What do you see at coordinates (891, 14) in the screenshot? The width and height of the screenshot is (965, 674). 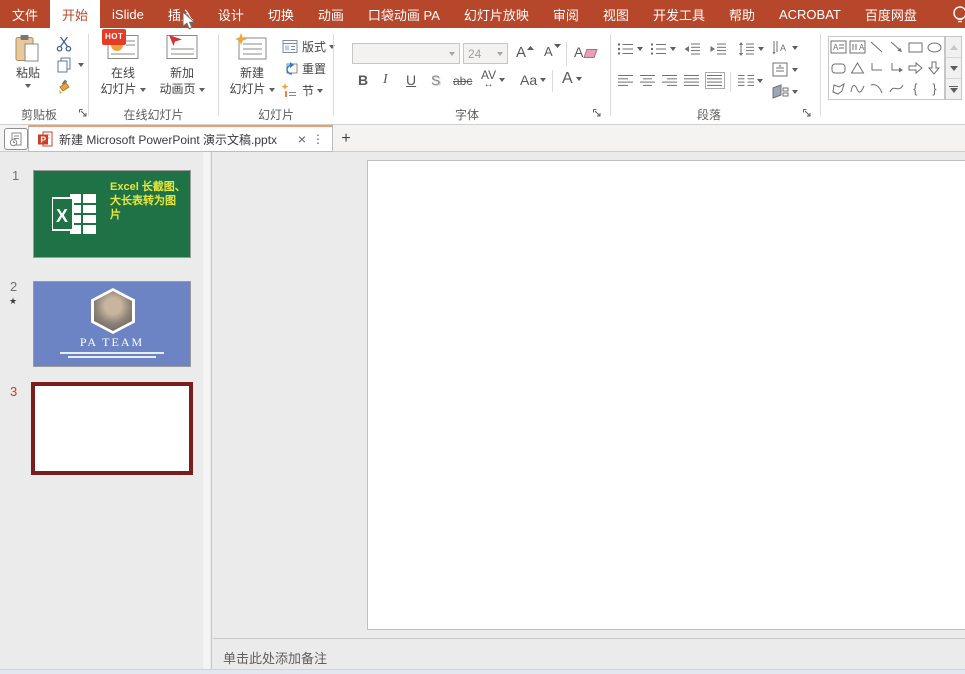 I see `menu-tab-baidu-netdisk: 百度网盘` at bounding box center [891, 14].